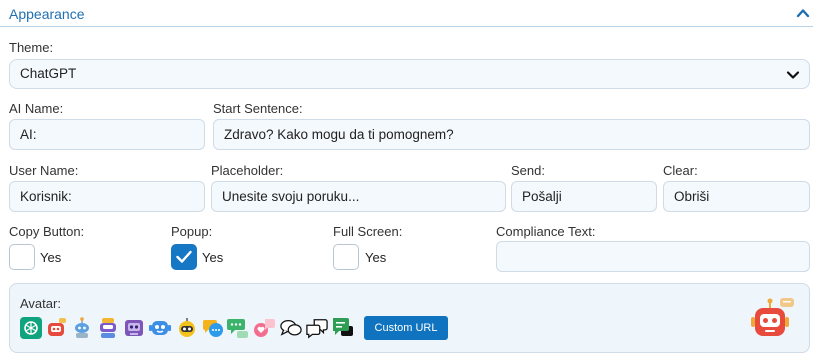 This screenshot has height=358, width=813. I want to click on chatgpt-logo-icon, so click(31, 328).